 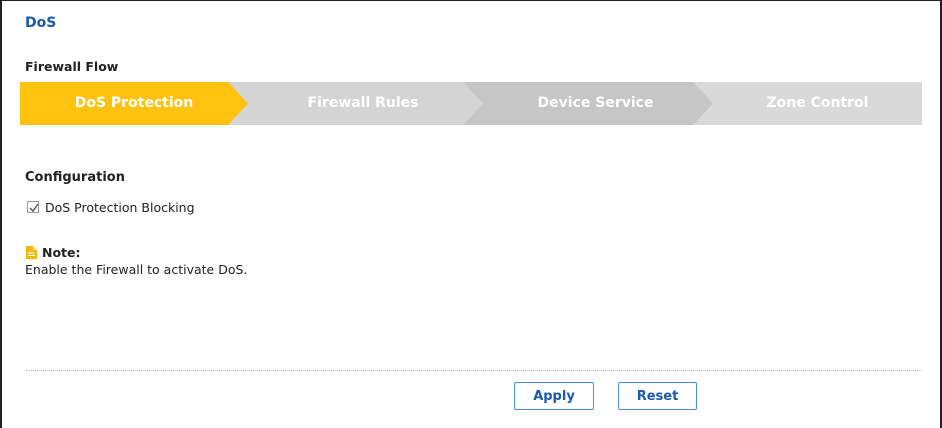 I want to click on dos-blocking-checkbox, so click(x=33, y=207).